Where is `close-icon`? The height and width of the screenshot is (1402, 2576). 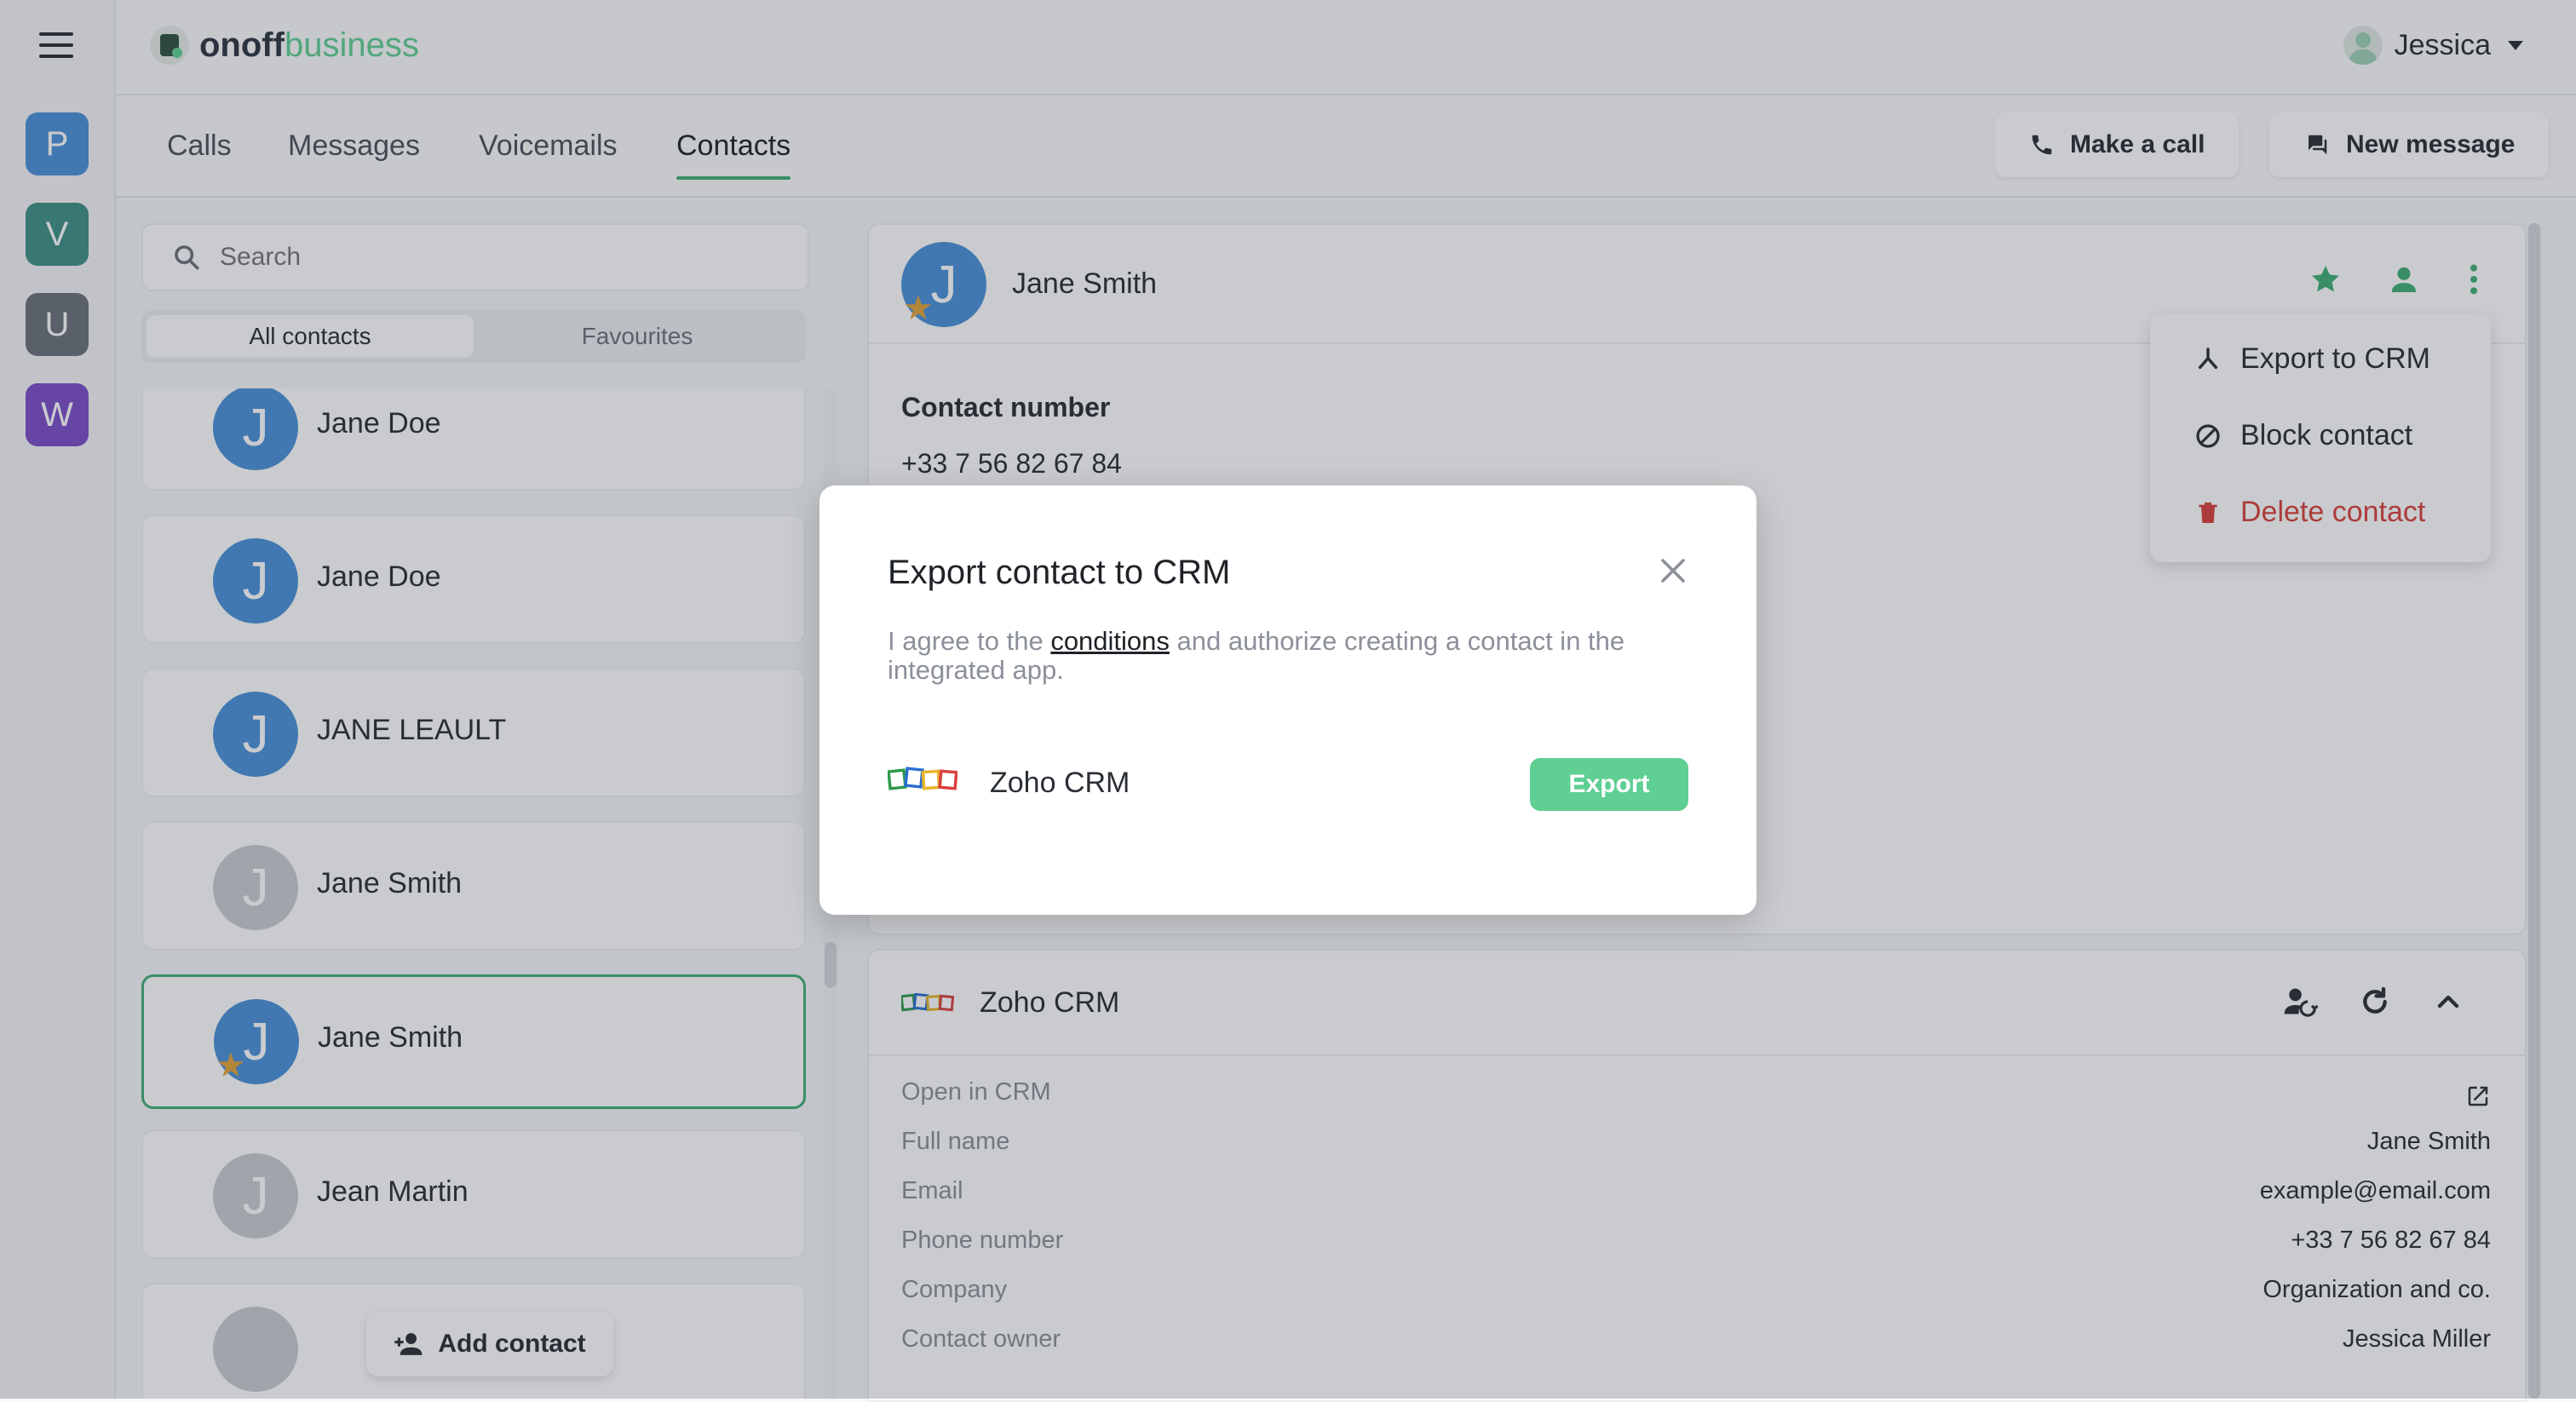
close-icon is located at coordinates (1673, 570).